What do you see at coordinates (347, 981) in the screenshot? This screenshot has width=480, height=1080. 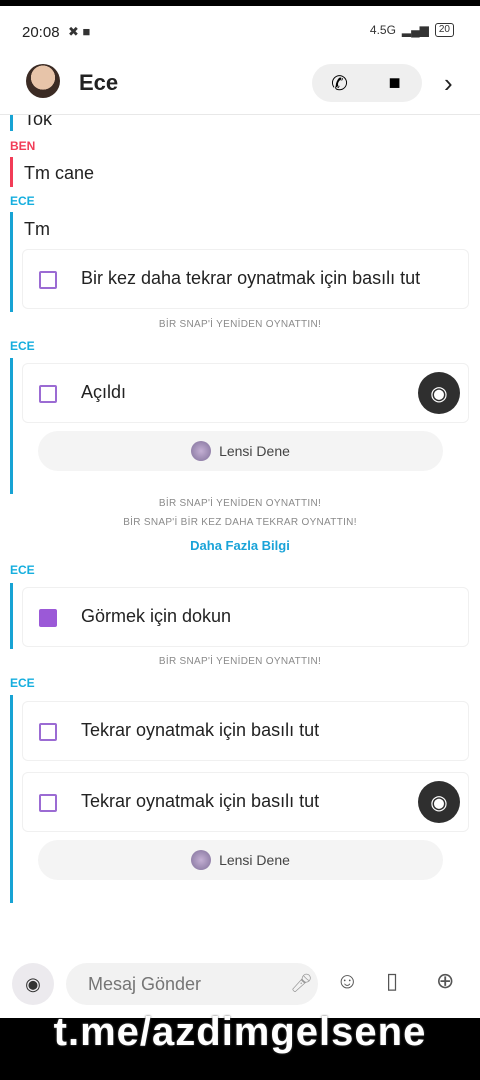 I see `sticker-icon: ☺` at bounding box center [347, 981].